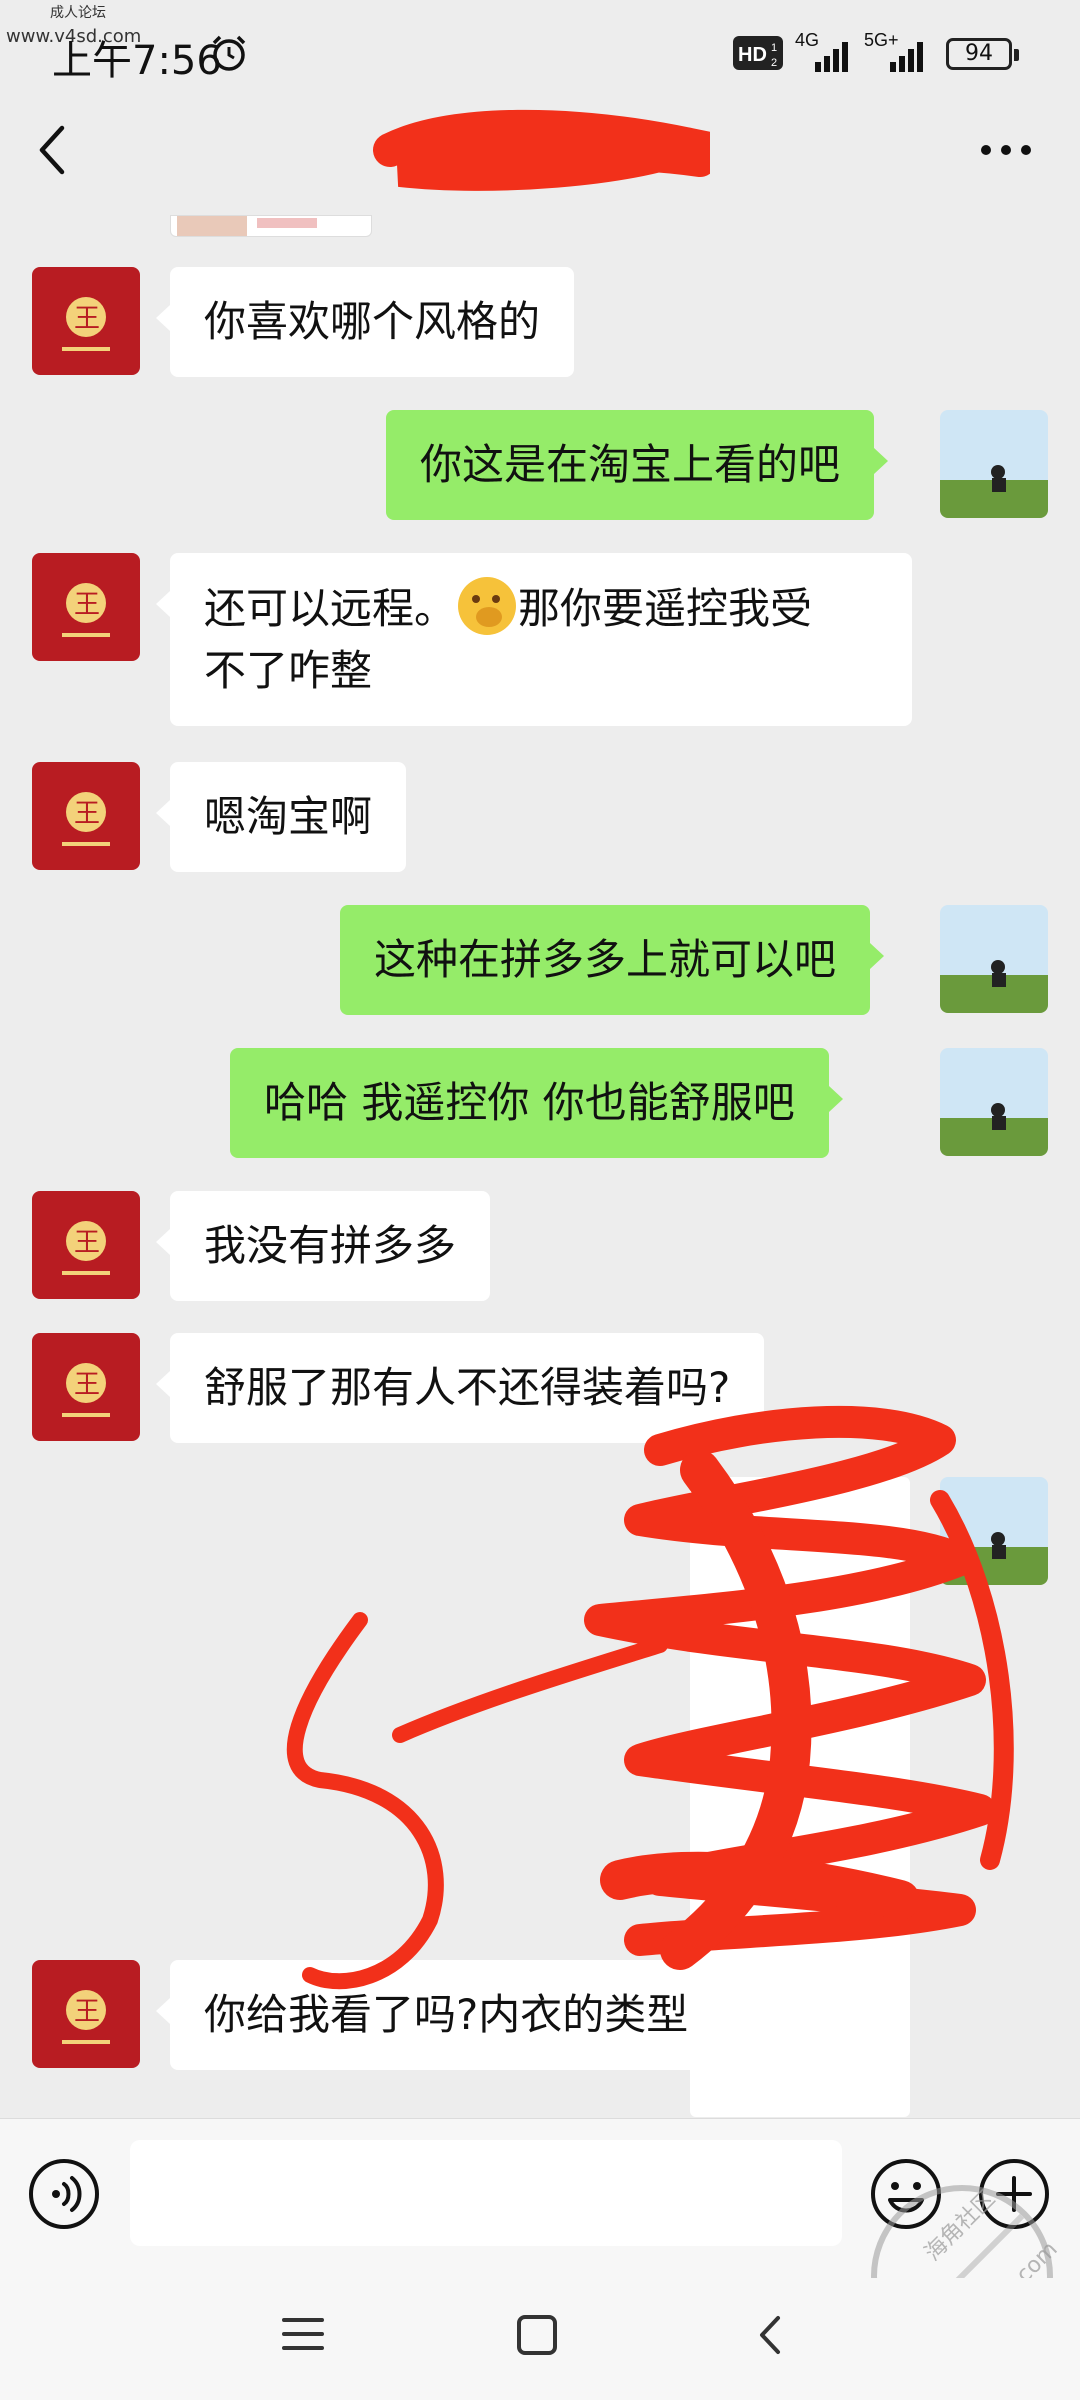  Describe the element at coordinates (229, 53) in the screenshot. I see `alarm-icon` at that location.